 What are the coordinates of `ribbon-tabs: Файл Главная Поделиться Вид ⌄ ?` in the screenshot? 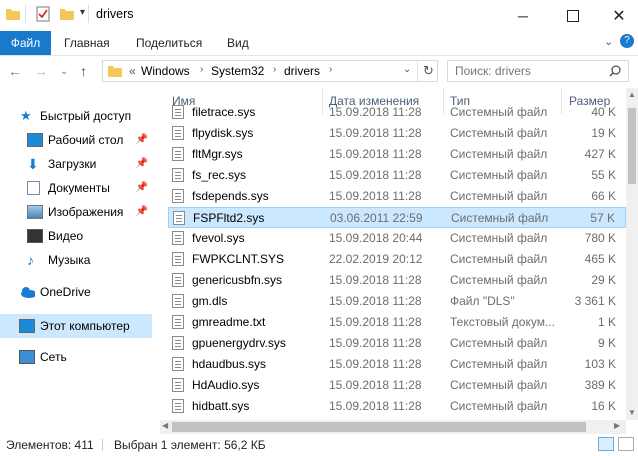 It's located at (319, 43).